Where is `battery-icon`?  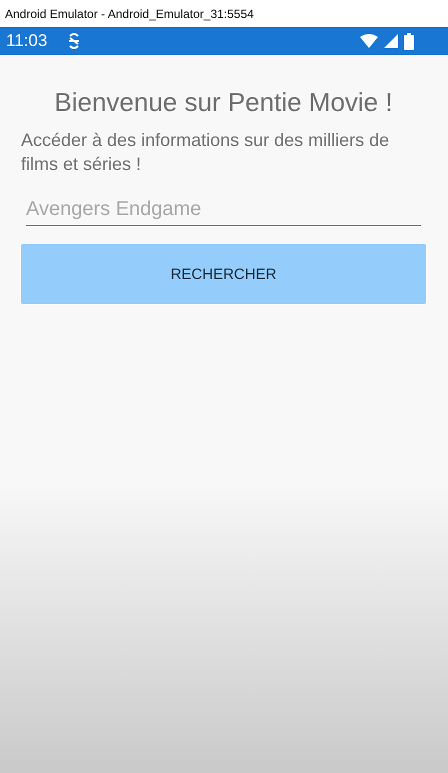 battery-icon is located at coordinates (409, 41).